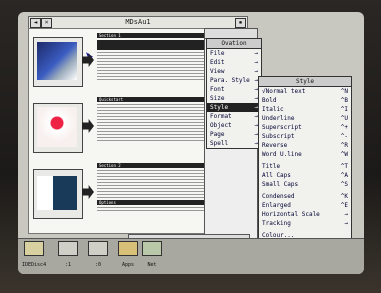 This screenshot has width=381, height=293. I want to click on style-item-label: All Caps, so click(276, 175).